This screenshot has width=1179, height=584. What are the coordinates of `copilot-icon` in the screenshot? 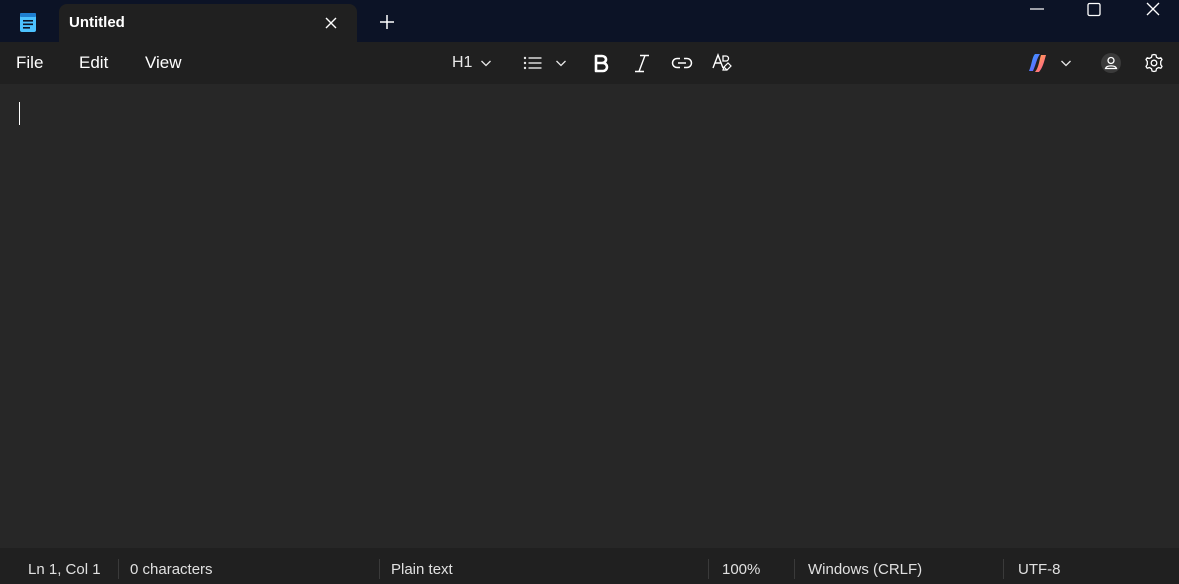 It's located at (1038, 63).